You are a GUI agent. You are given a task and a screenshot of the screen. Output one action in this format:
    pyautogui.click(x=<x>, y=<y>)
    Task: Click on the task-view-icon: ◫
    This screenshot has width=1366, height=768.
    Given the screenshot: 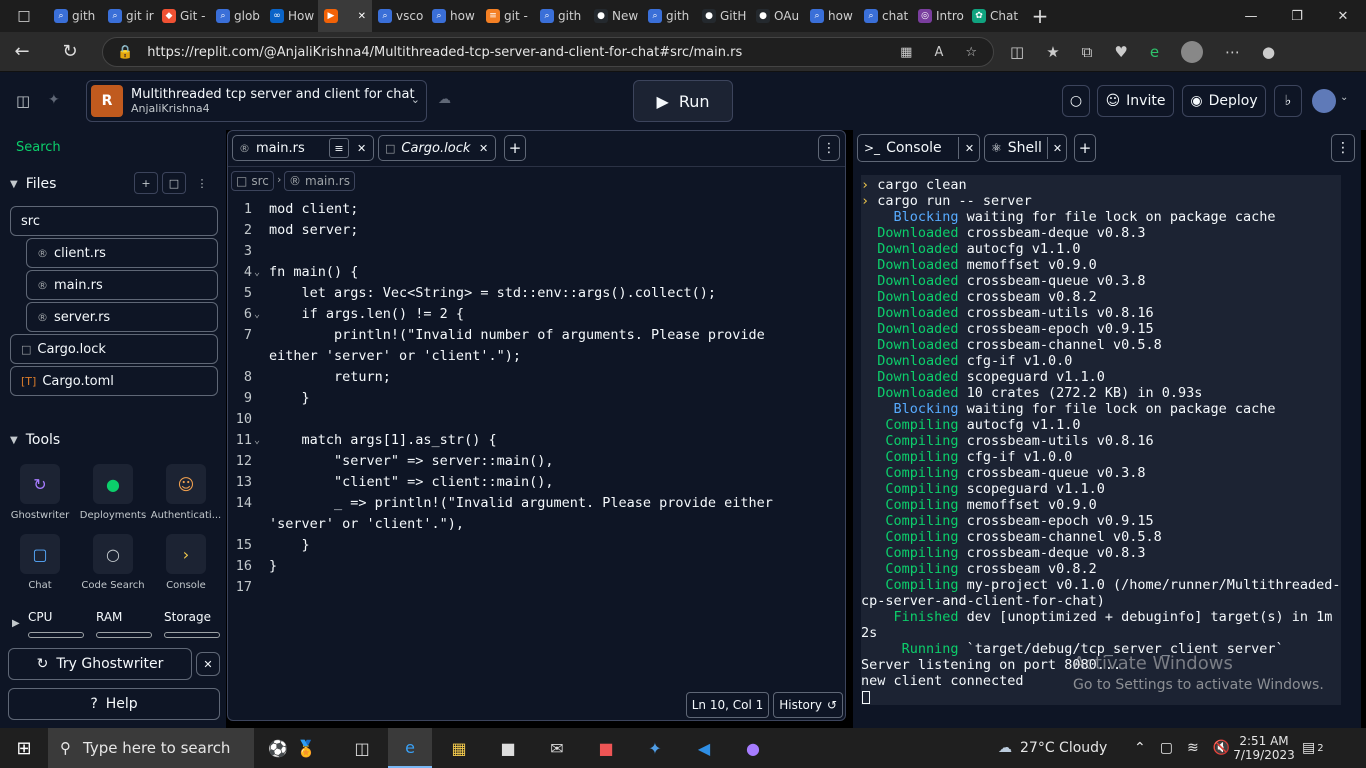 What is the action you would take?
    pyautogui.click(x=362, y=748)
    